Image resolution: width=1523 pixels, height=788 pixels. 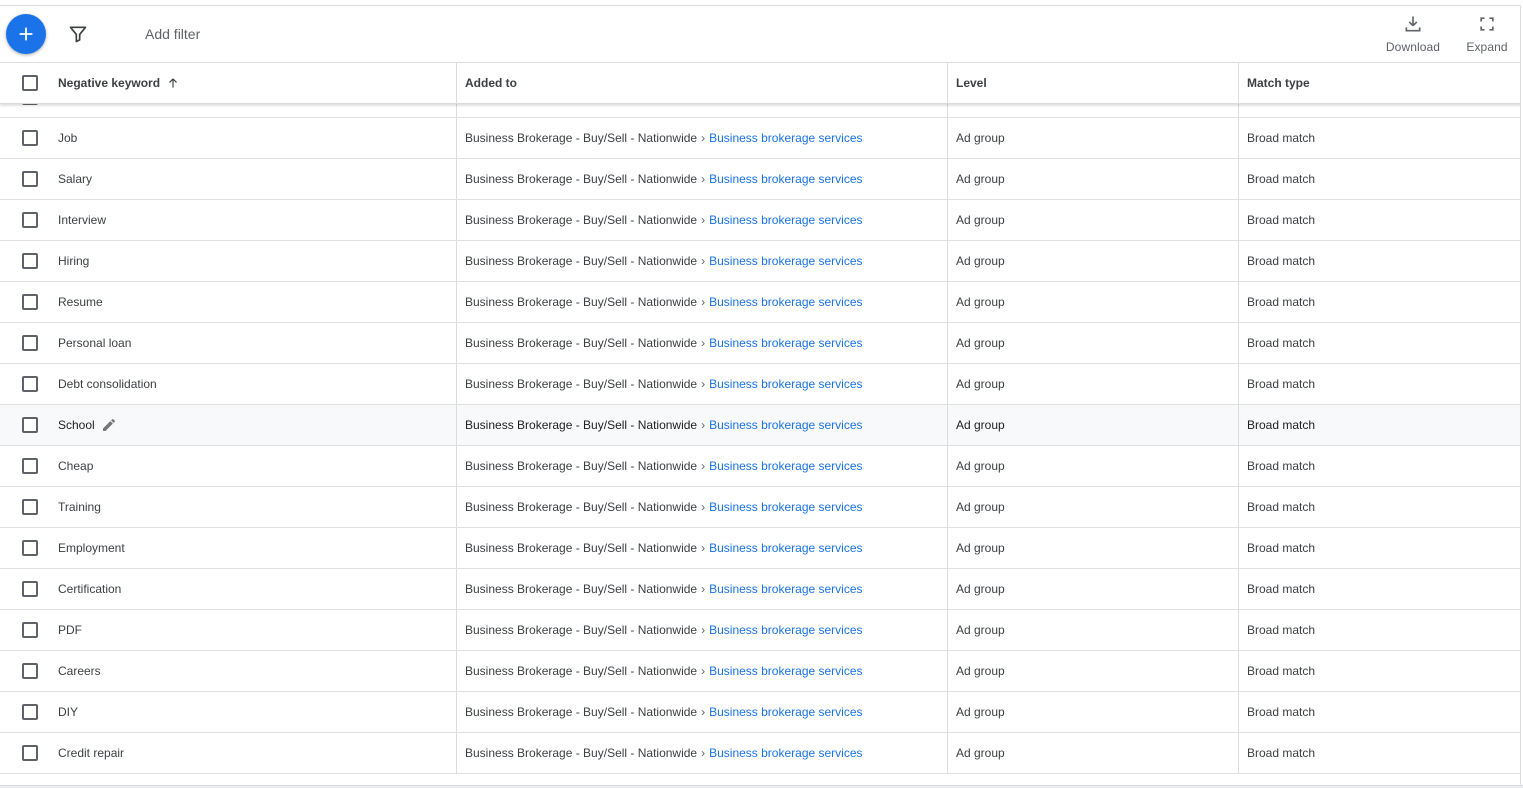 What do you see at coordinates (1413, 34) in the screenshot?
I see `download-button: Download` at bounding box center [1413, 34].